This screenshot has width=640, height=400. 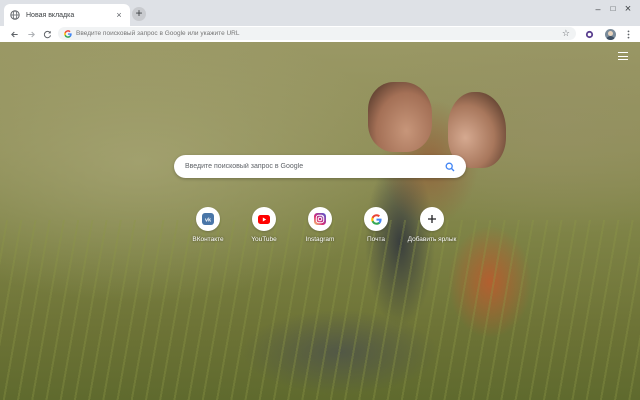 What do you see at coordinates (598, 9) in the screenshot?
I see `minimize-button: –` at bounding box center [598, 9].